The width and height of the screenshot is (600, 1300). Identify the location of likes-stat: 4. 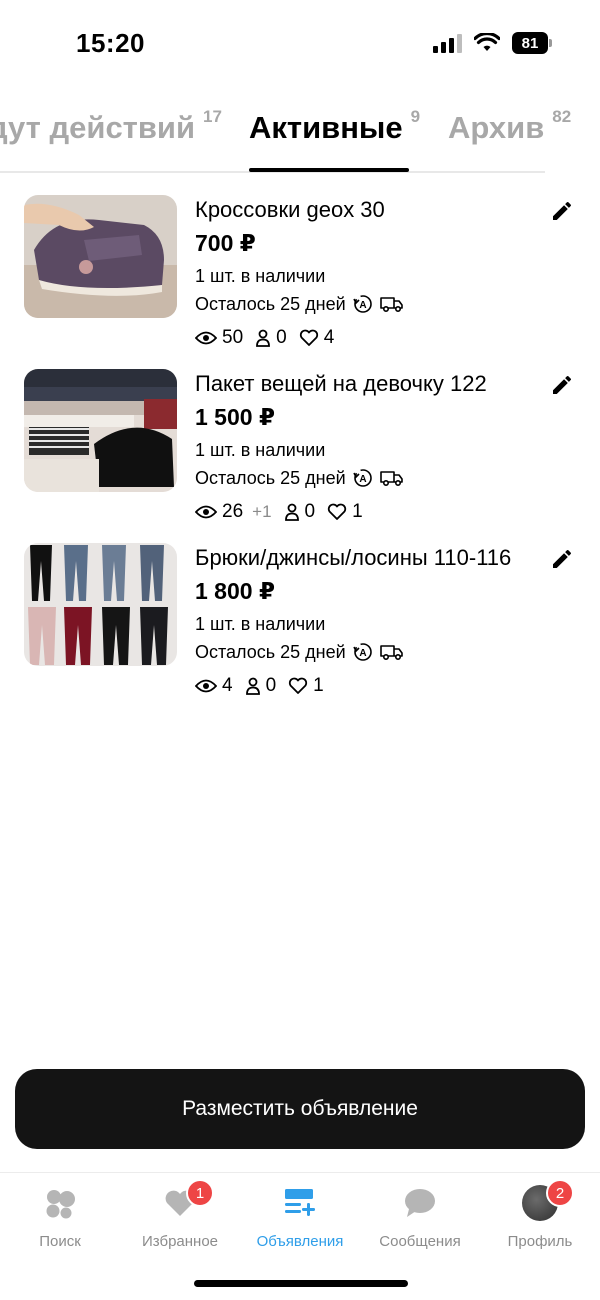
(317, 338).